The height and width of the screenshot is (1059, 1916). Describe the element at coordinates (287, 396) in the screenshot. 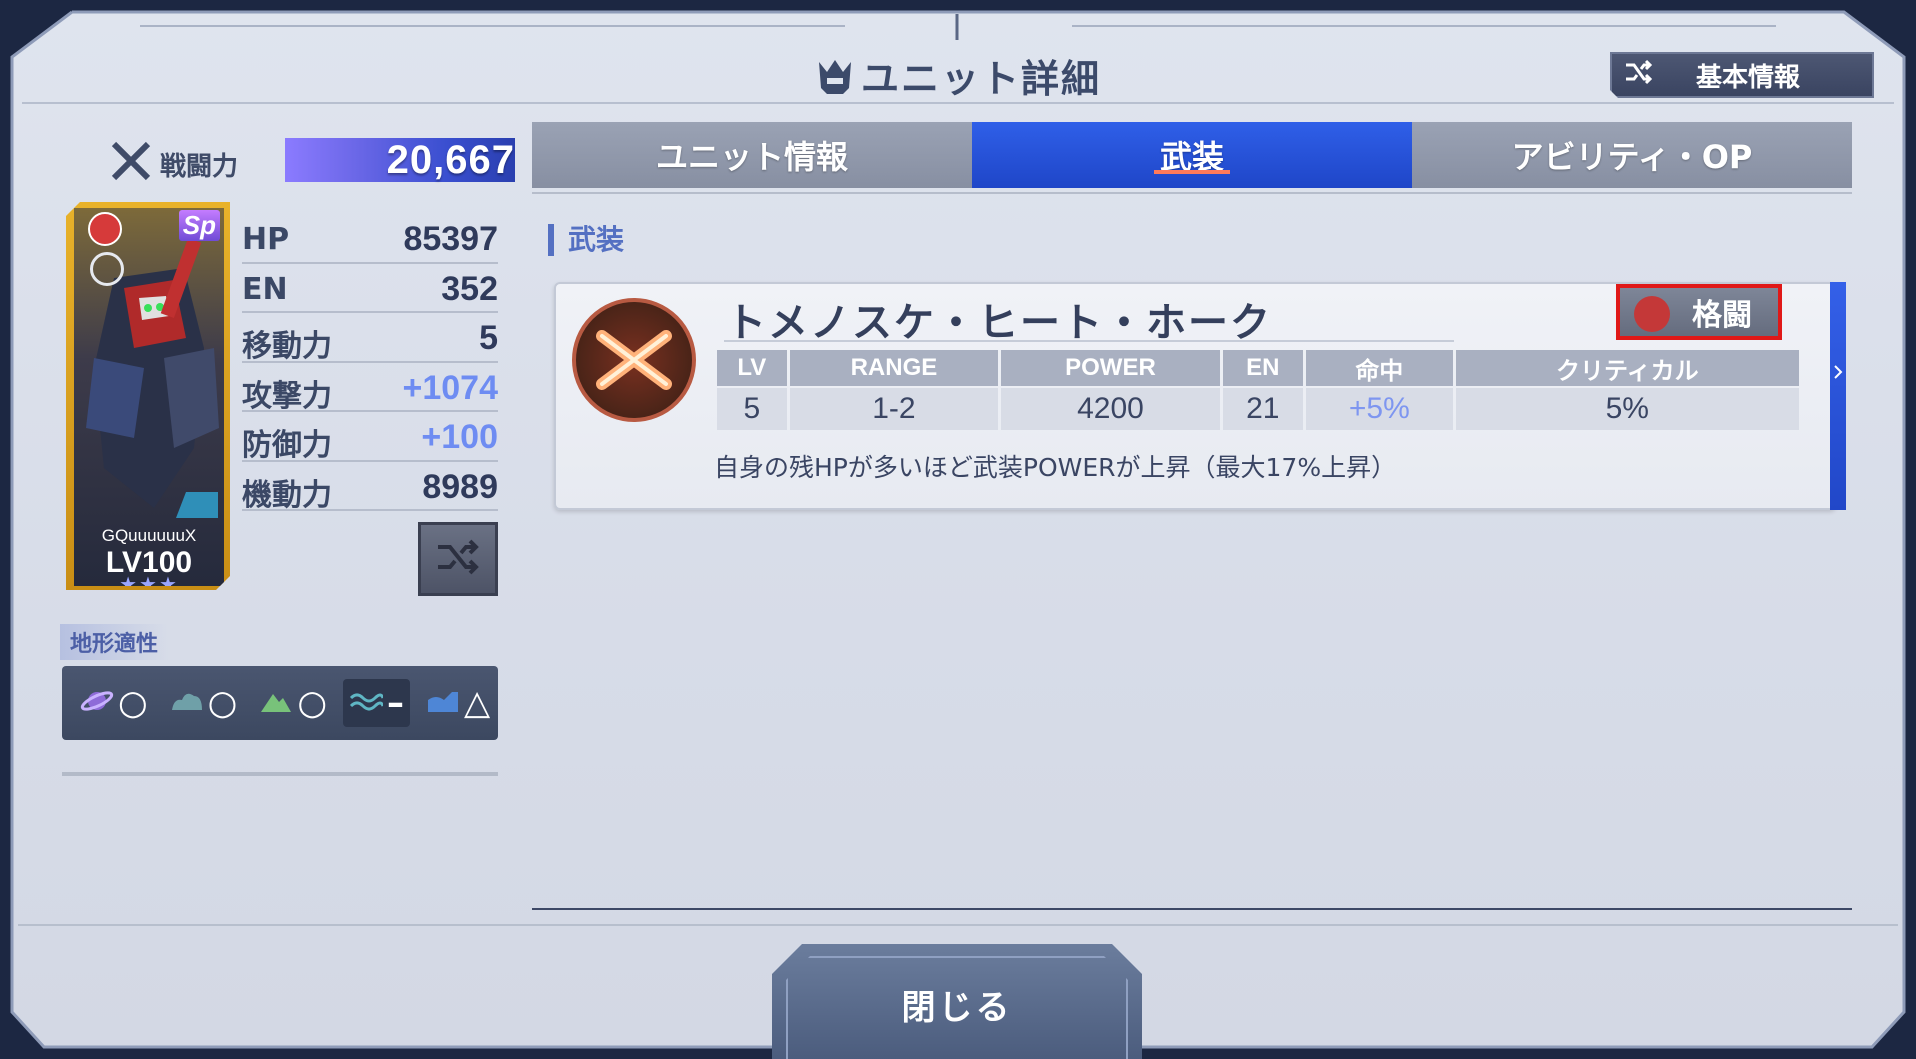

I see `stat-label: 攻撃力` at that location.